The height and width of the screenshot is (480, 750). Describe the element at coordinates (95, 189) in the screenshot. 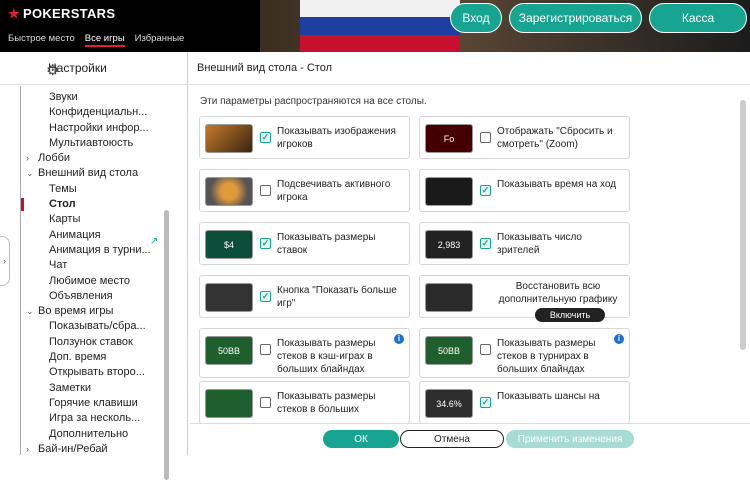

I see `sidebar-item: Темы` at that location.